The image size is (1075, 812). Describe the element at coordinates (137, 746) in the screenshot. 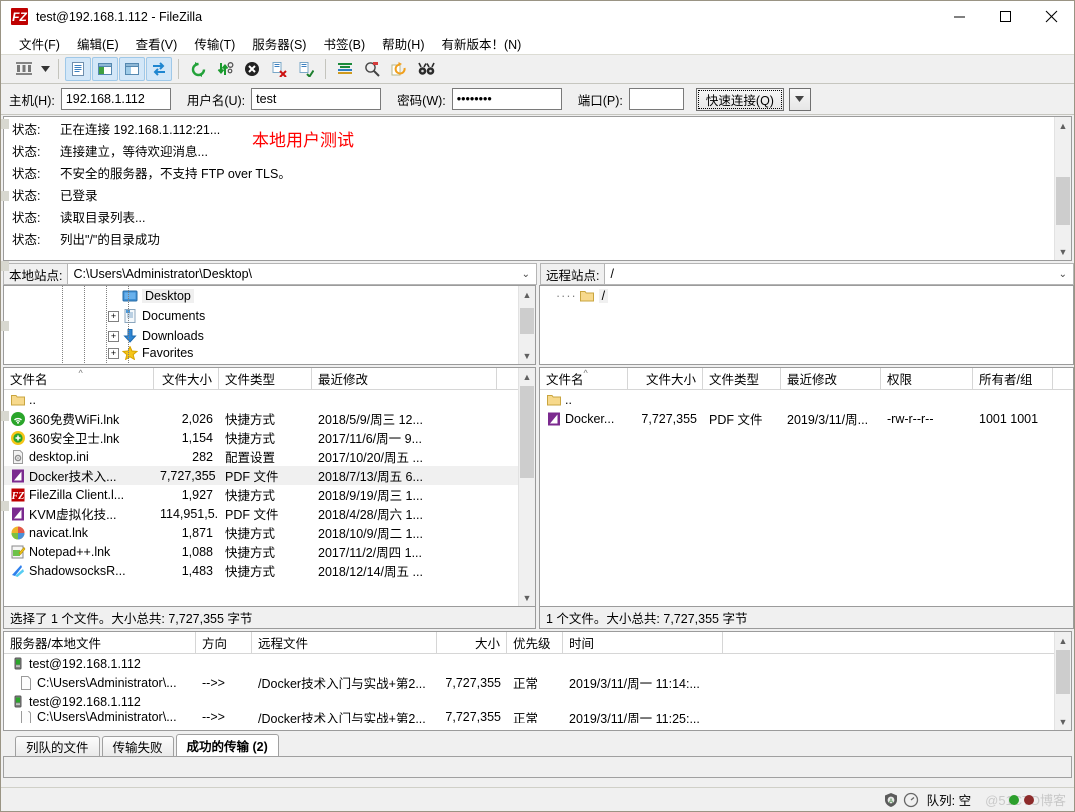

I see `tab-failed-transfers: 传输失败` at that location.